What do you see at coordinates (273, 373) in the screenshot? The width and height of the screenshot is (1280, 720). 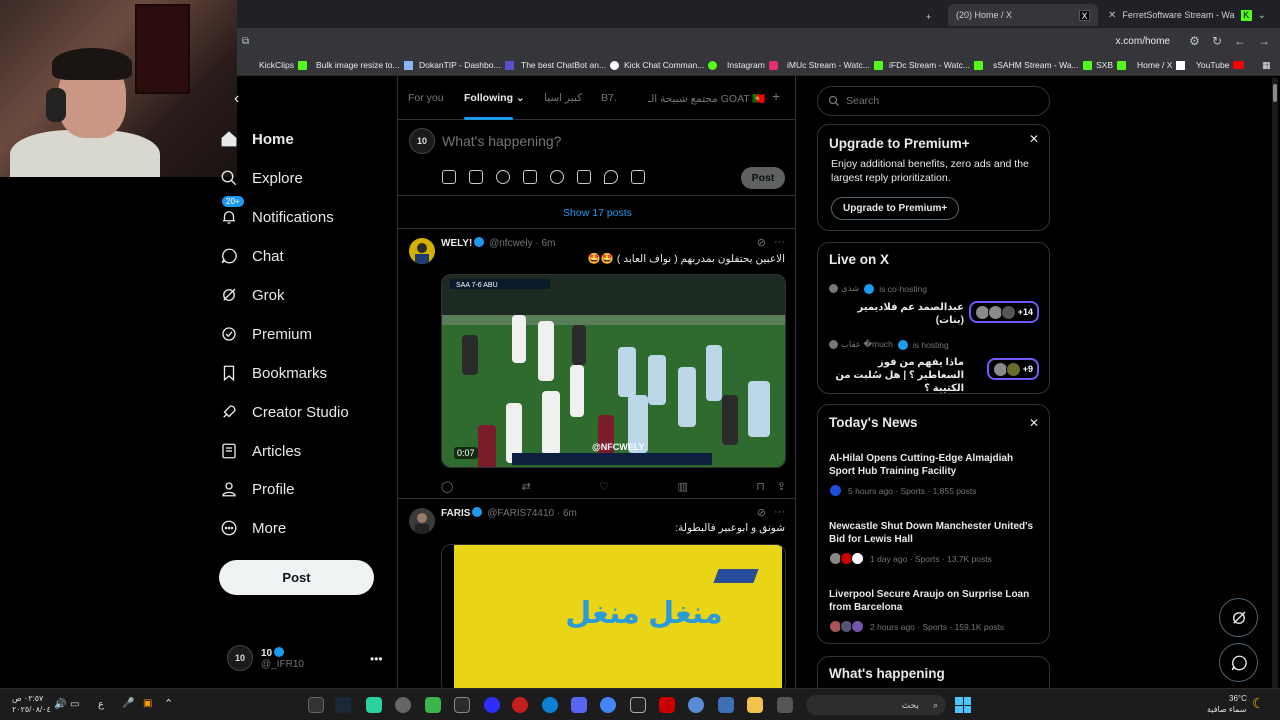 I see `nav-bookmarks: Bookmarks` at bounding box center [273, 373].